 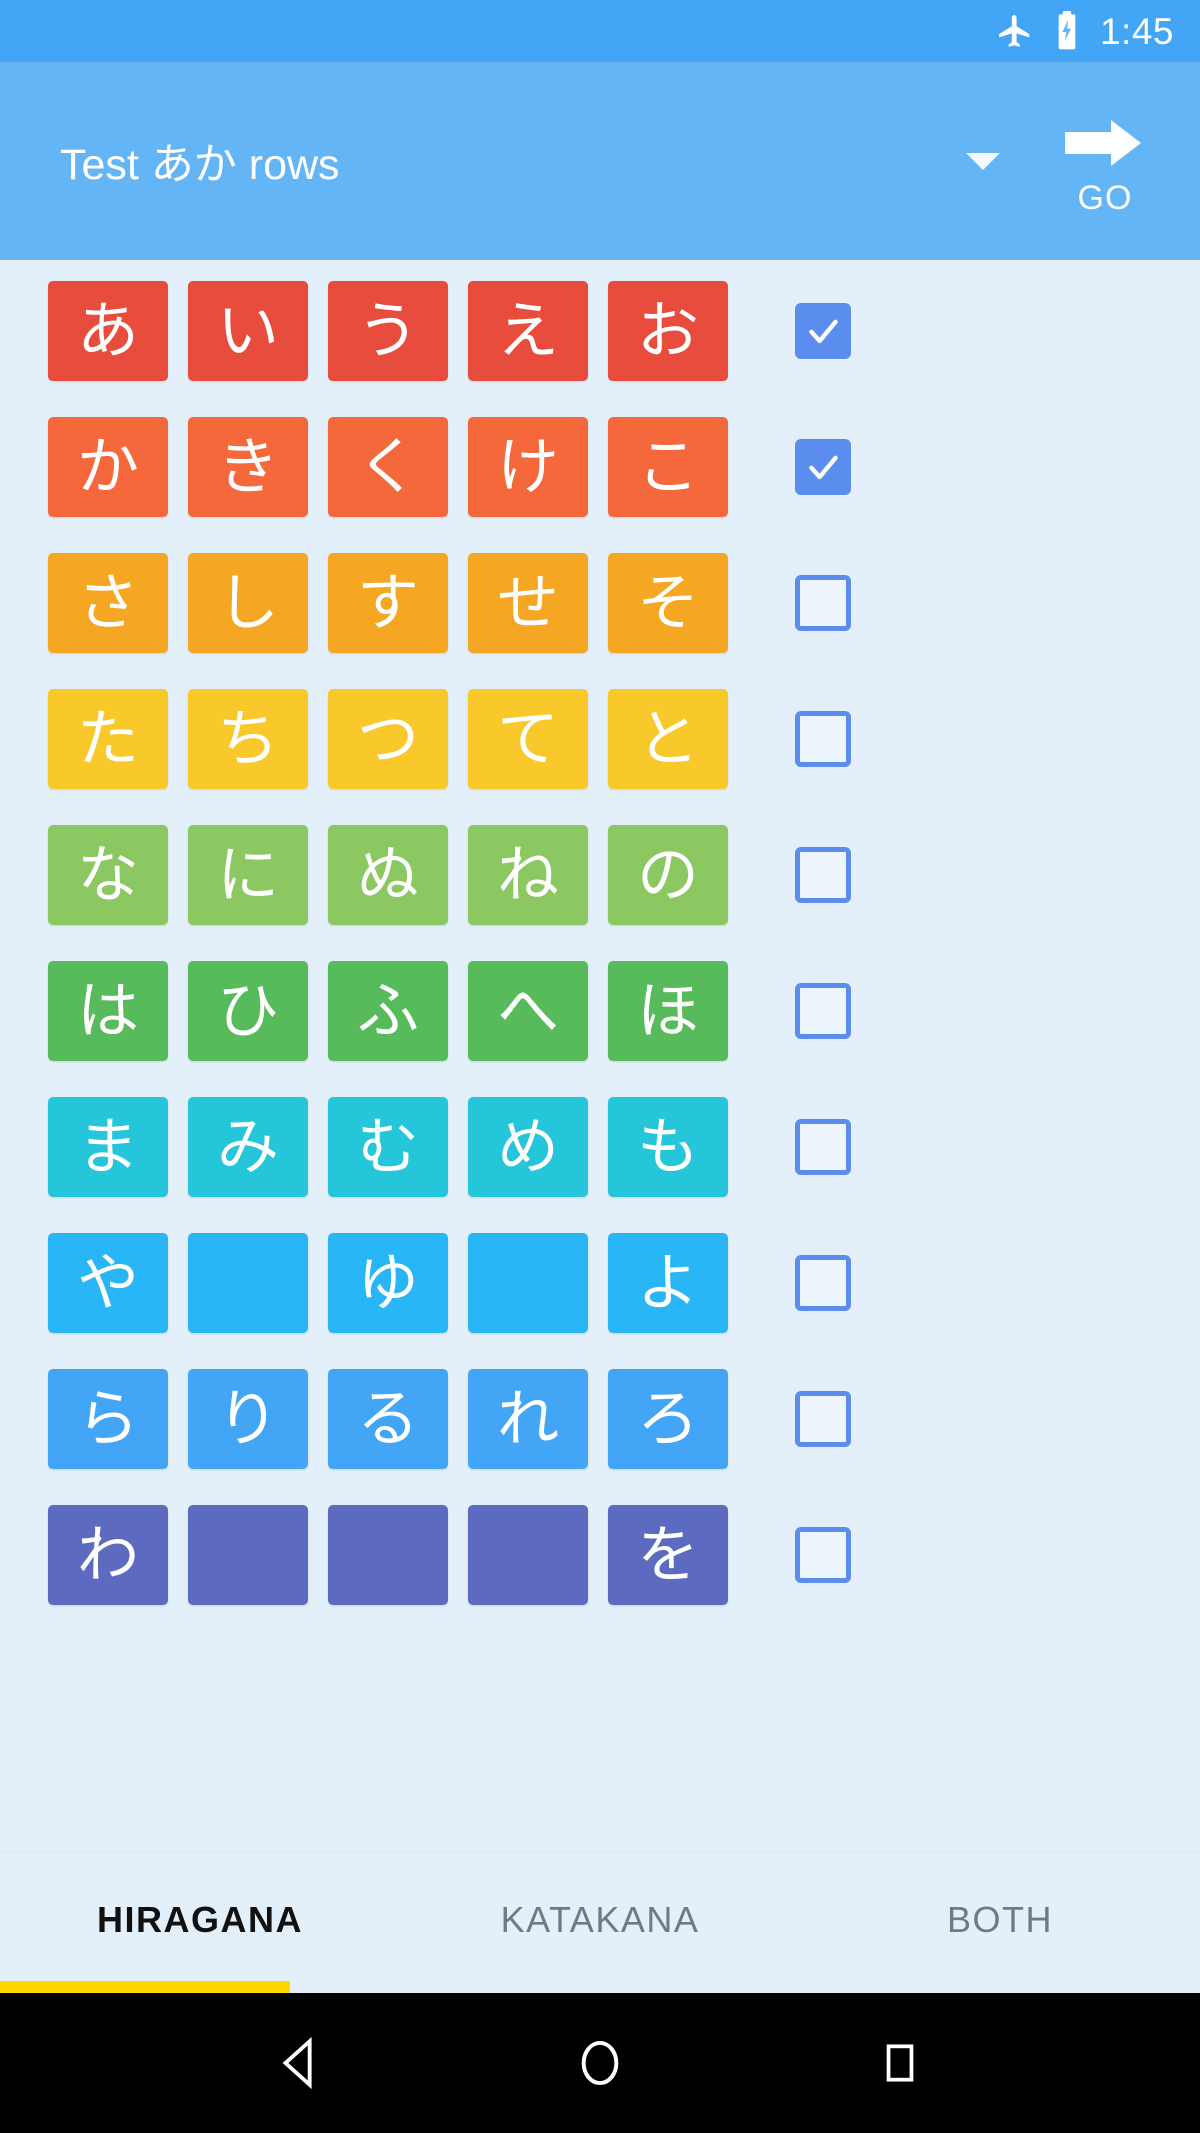 What do you see at coordinates (1136, 31) in the screenshot?
I see `status-bar-clock: 1:45` at bounding box center [1136, 31].